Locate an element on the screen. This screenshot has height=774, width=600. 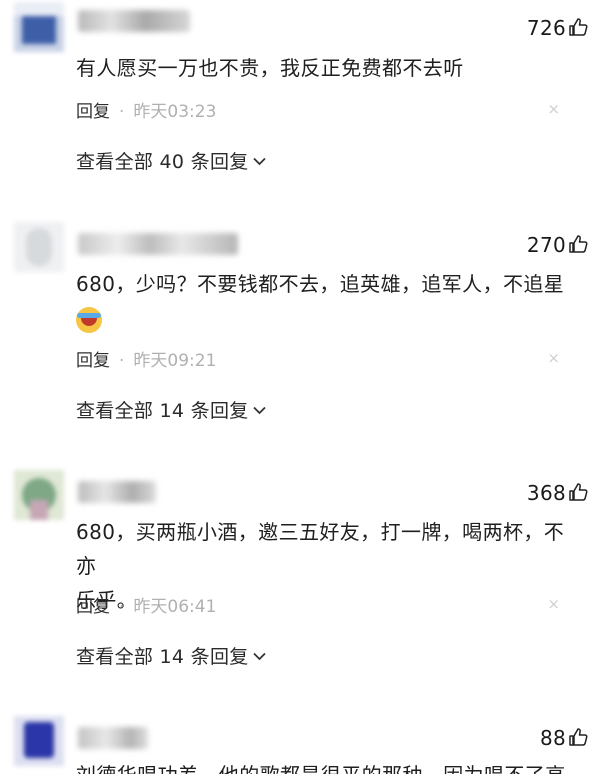
like-count: 88 is located at coordinates (552, 738).